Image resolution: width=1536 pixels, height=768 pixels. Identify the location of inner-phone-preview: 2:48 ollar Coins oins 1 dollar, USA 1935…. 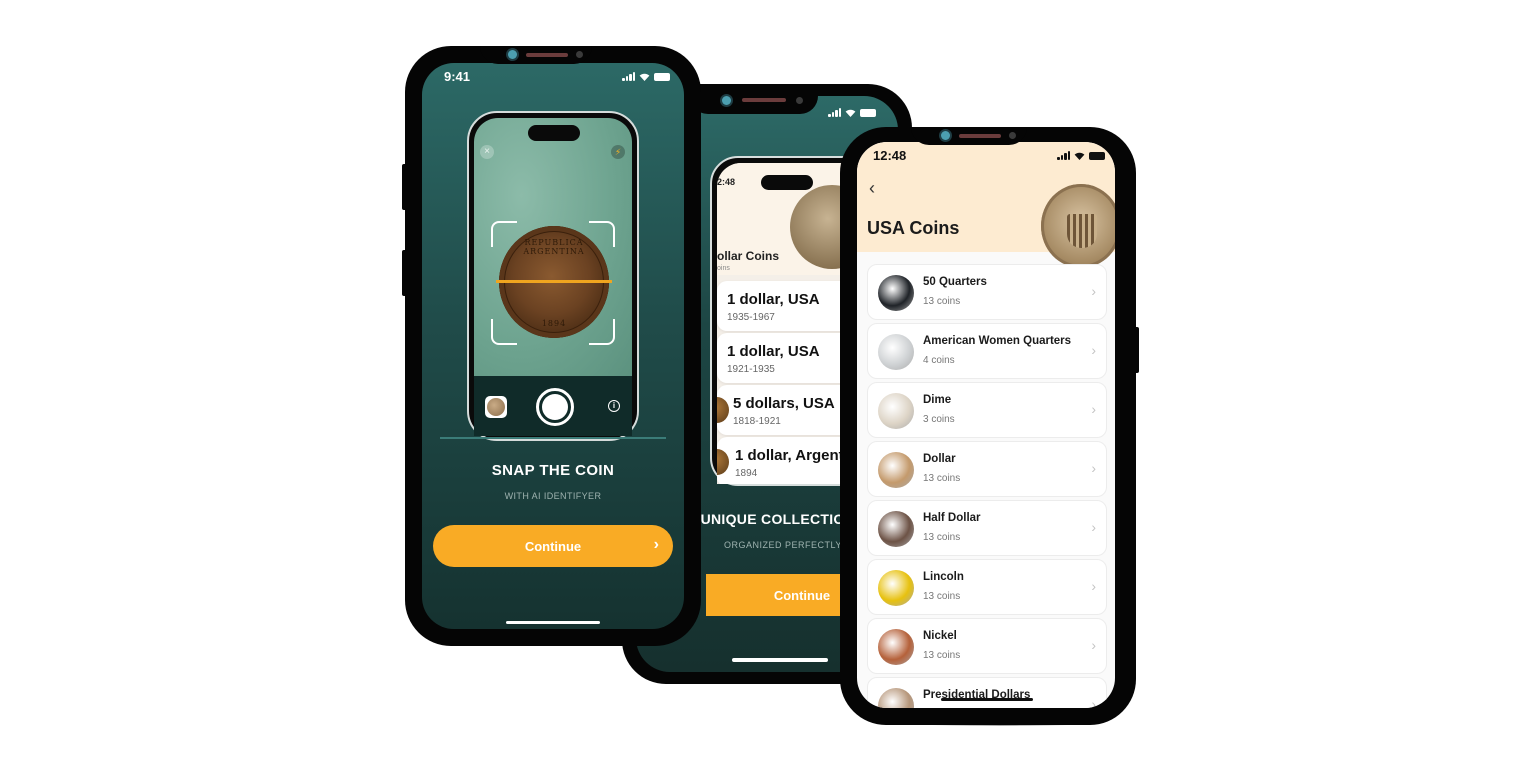
(790, 321).